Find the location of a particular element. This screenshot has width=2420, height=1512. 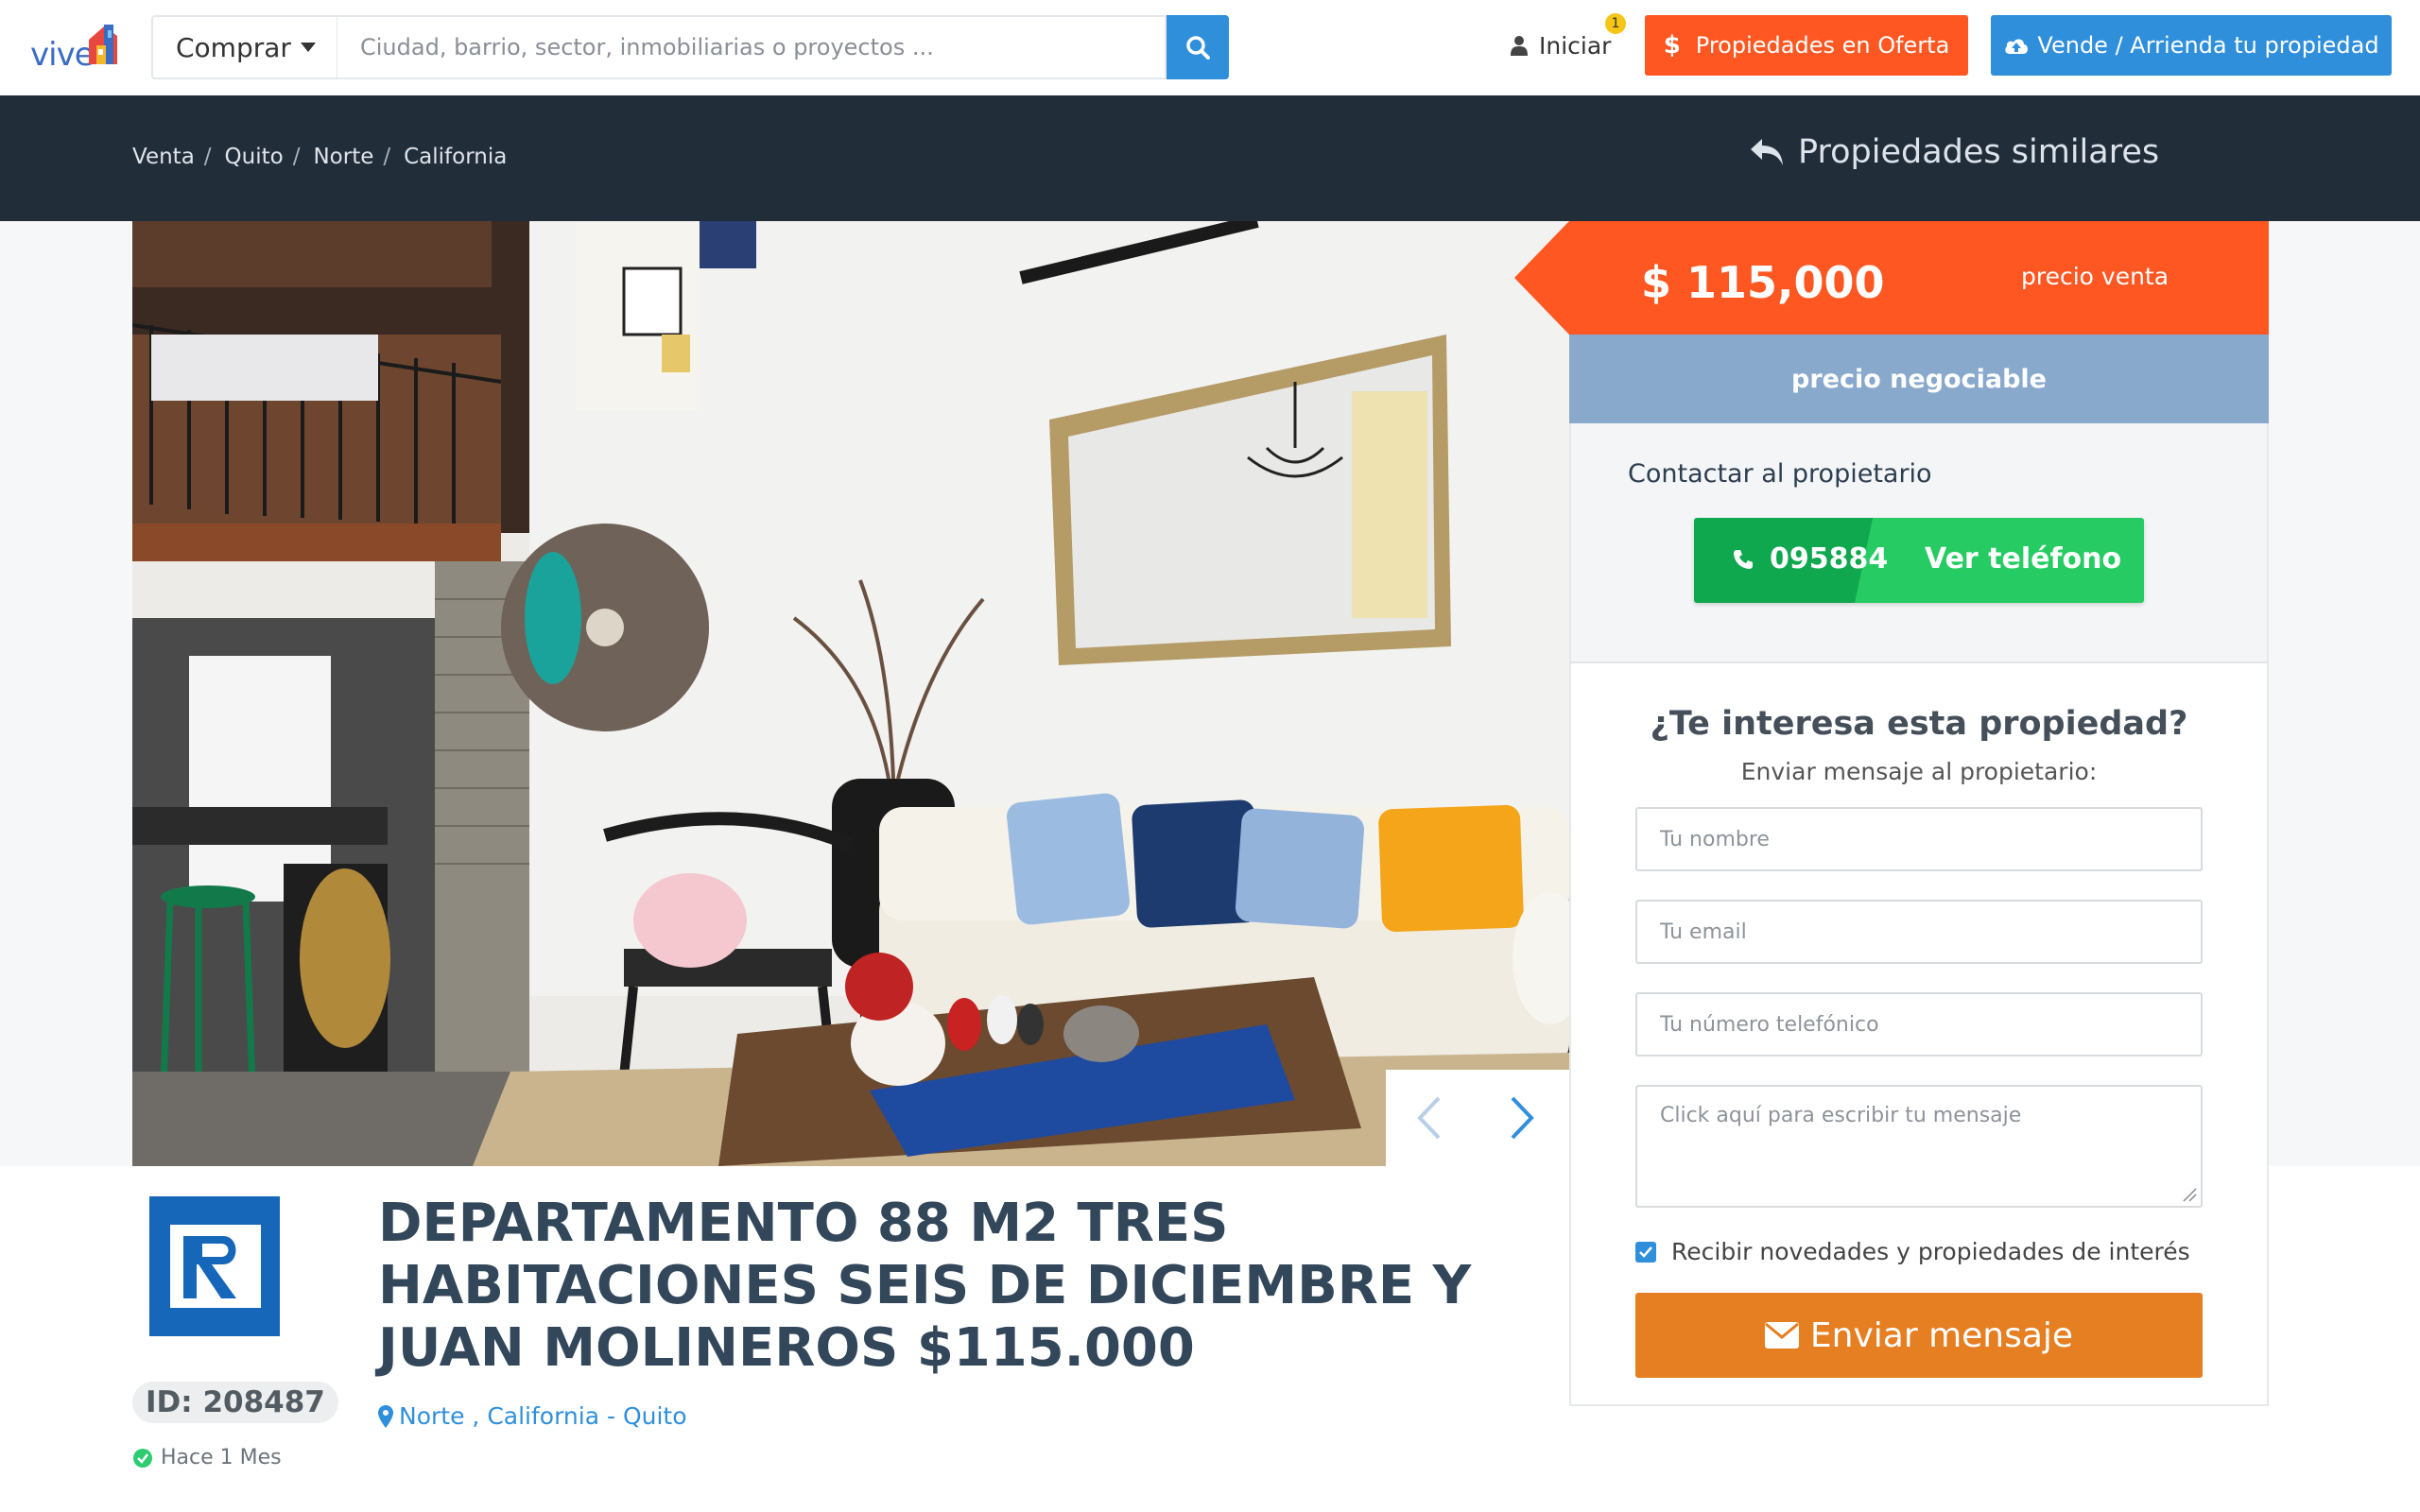

map-pin-icon is located at coordinates (385, 1416).